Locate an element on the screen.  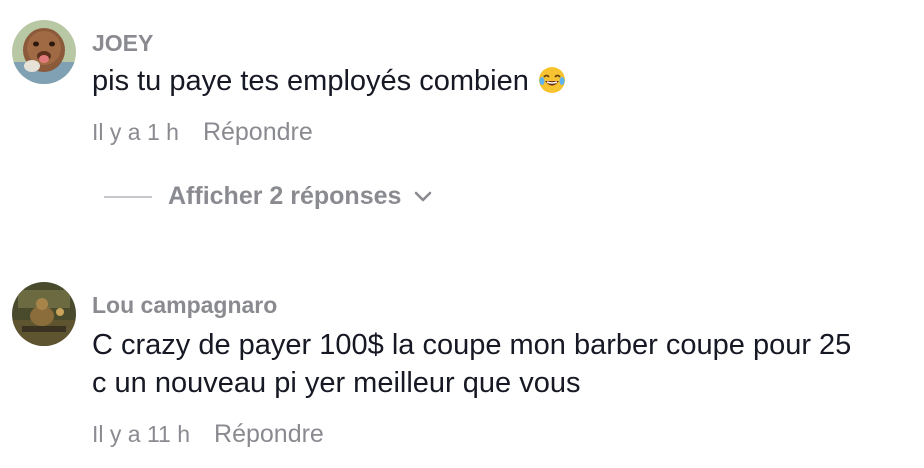
timestamp: Il y a 11 h is located at coordinates (141, 434).